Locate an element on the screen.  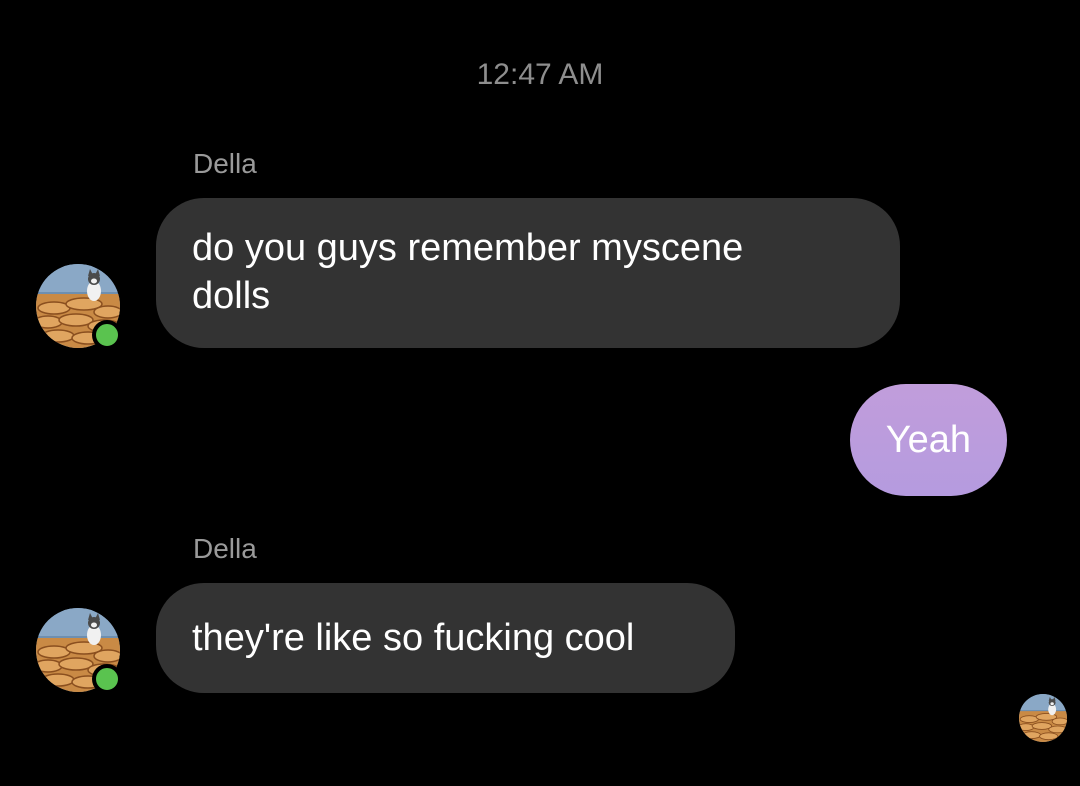
seen-indicator-avatar is located at coordinates (1043, 718).